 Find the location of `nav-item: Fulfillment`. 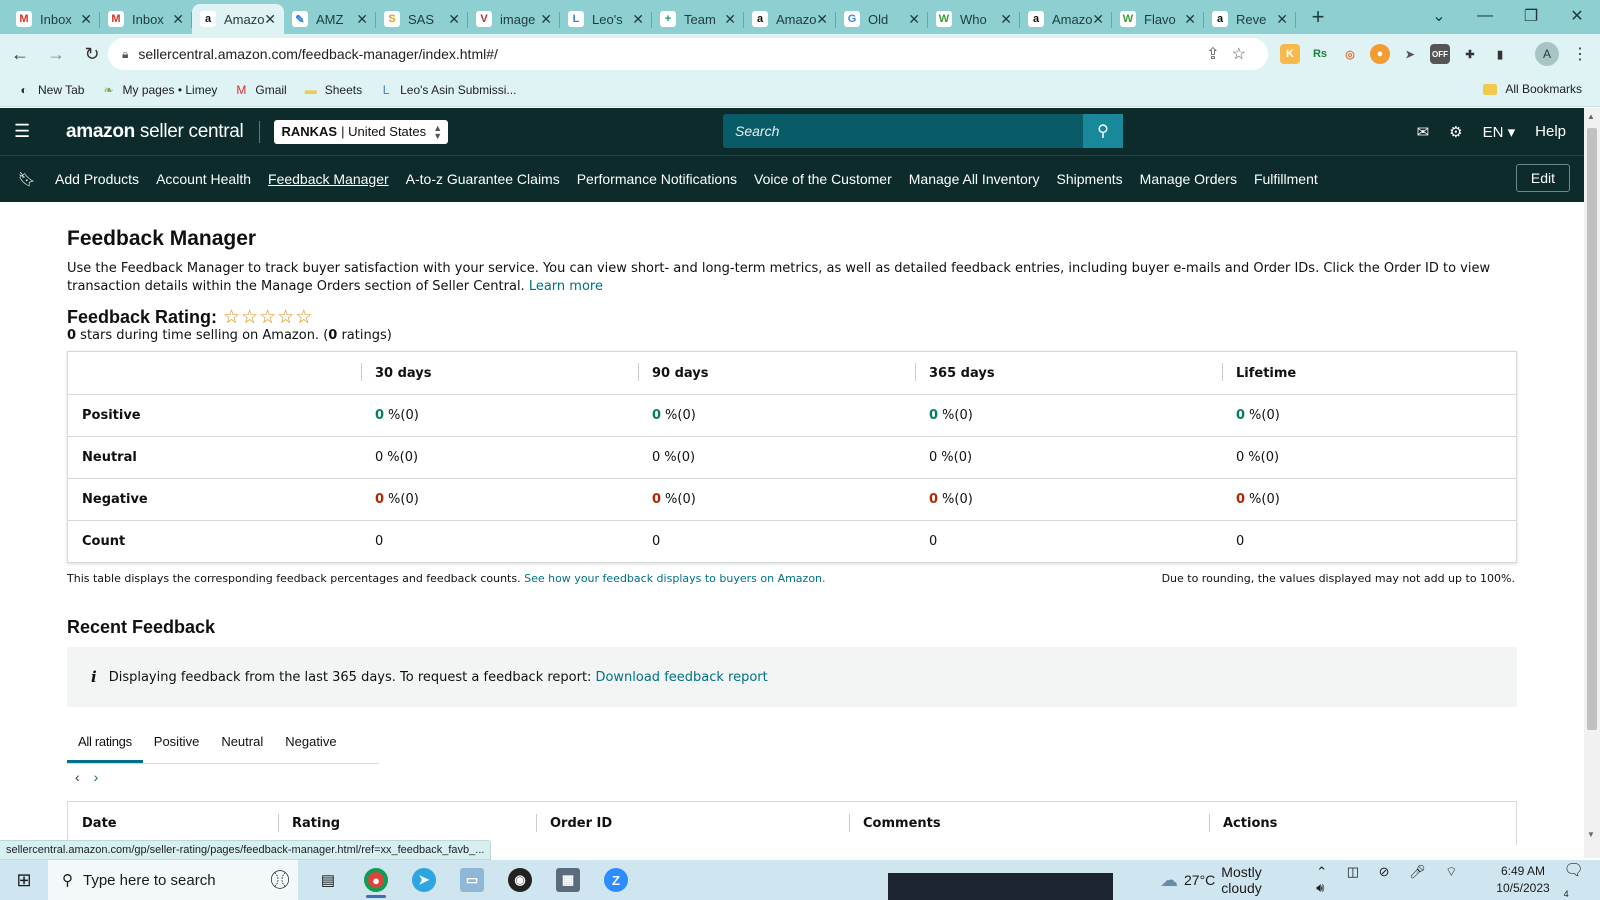

nav-item: Fulfillment is located at coordinates (1286, 179).